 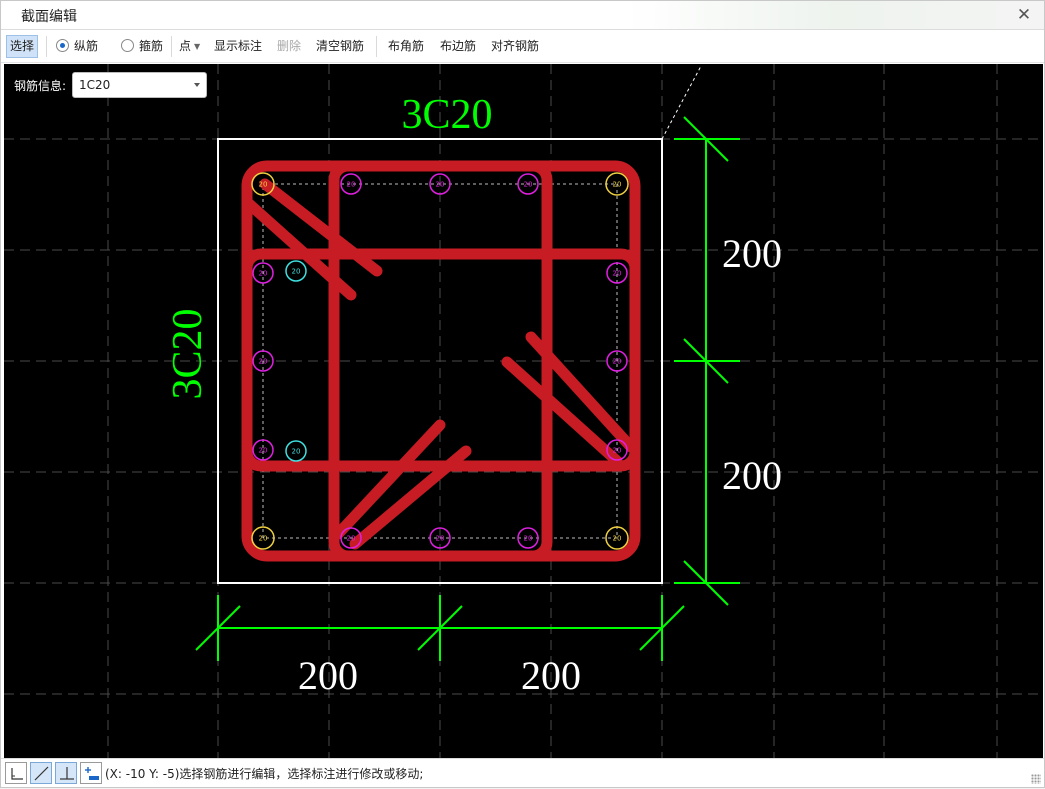 What do you see at coordinates (515, 46) in the screenshot?
I see `align-rebar-button: 对齐钢筋` at bounding box center [515, 46].